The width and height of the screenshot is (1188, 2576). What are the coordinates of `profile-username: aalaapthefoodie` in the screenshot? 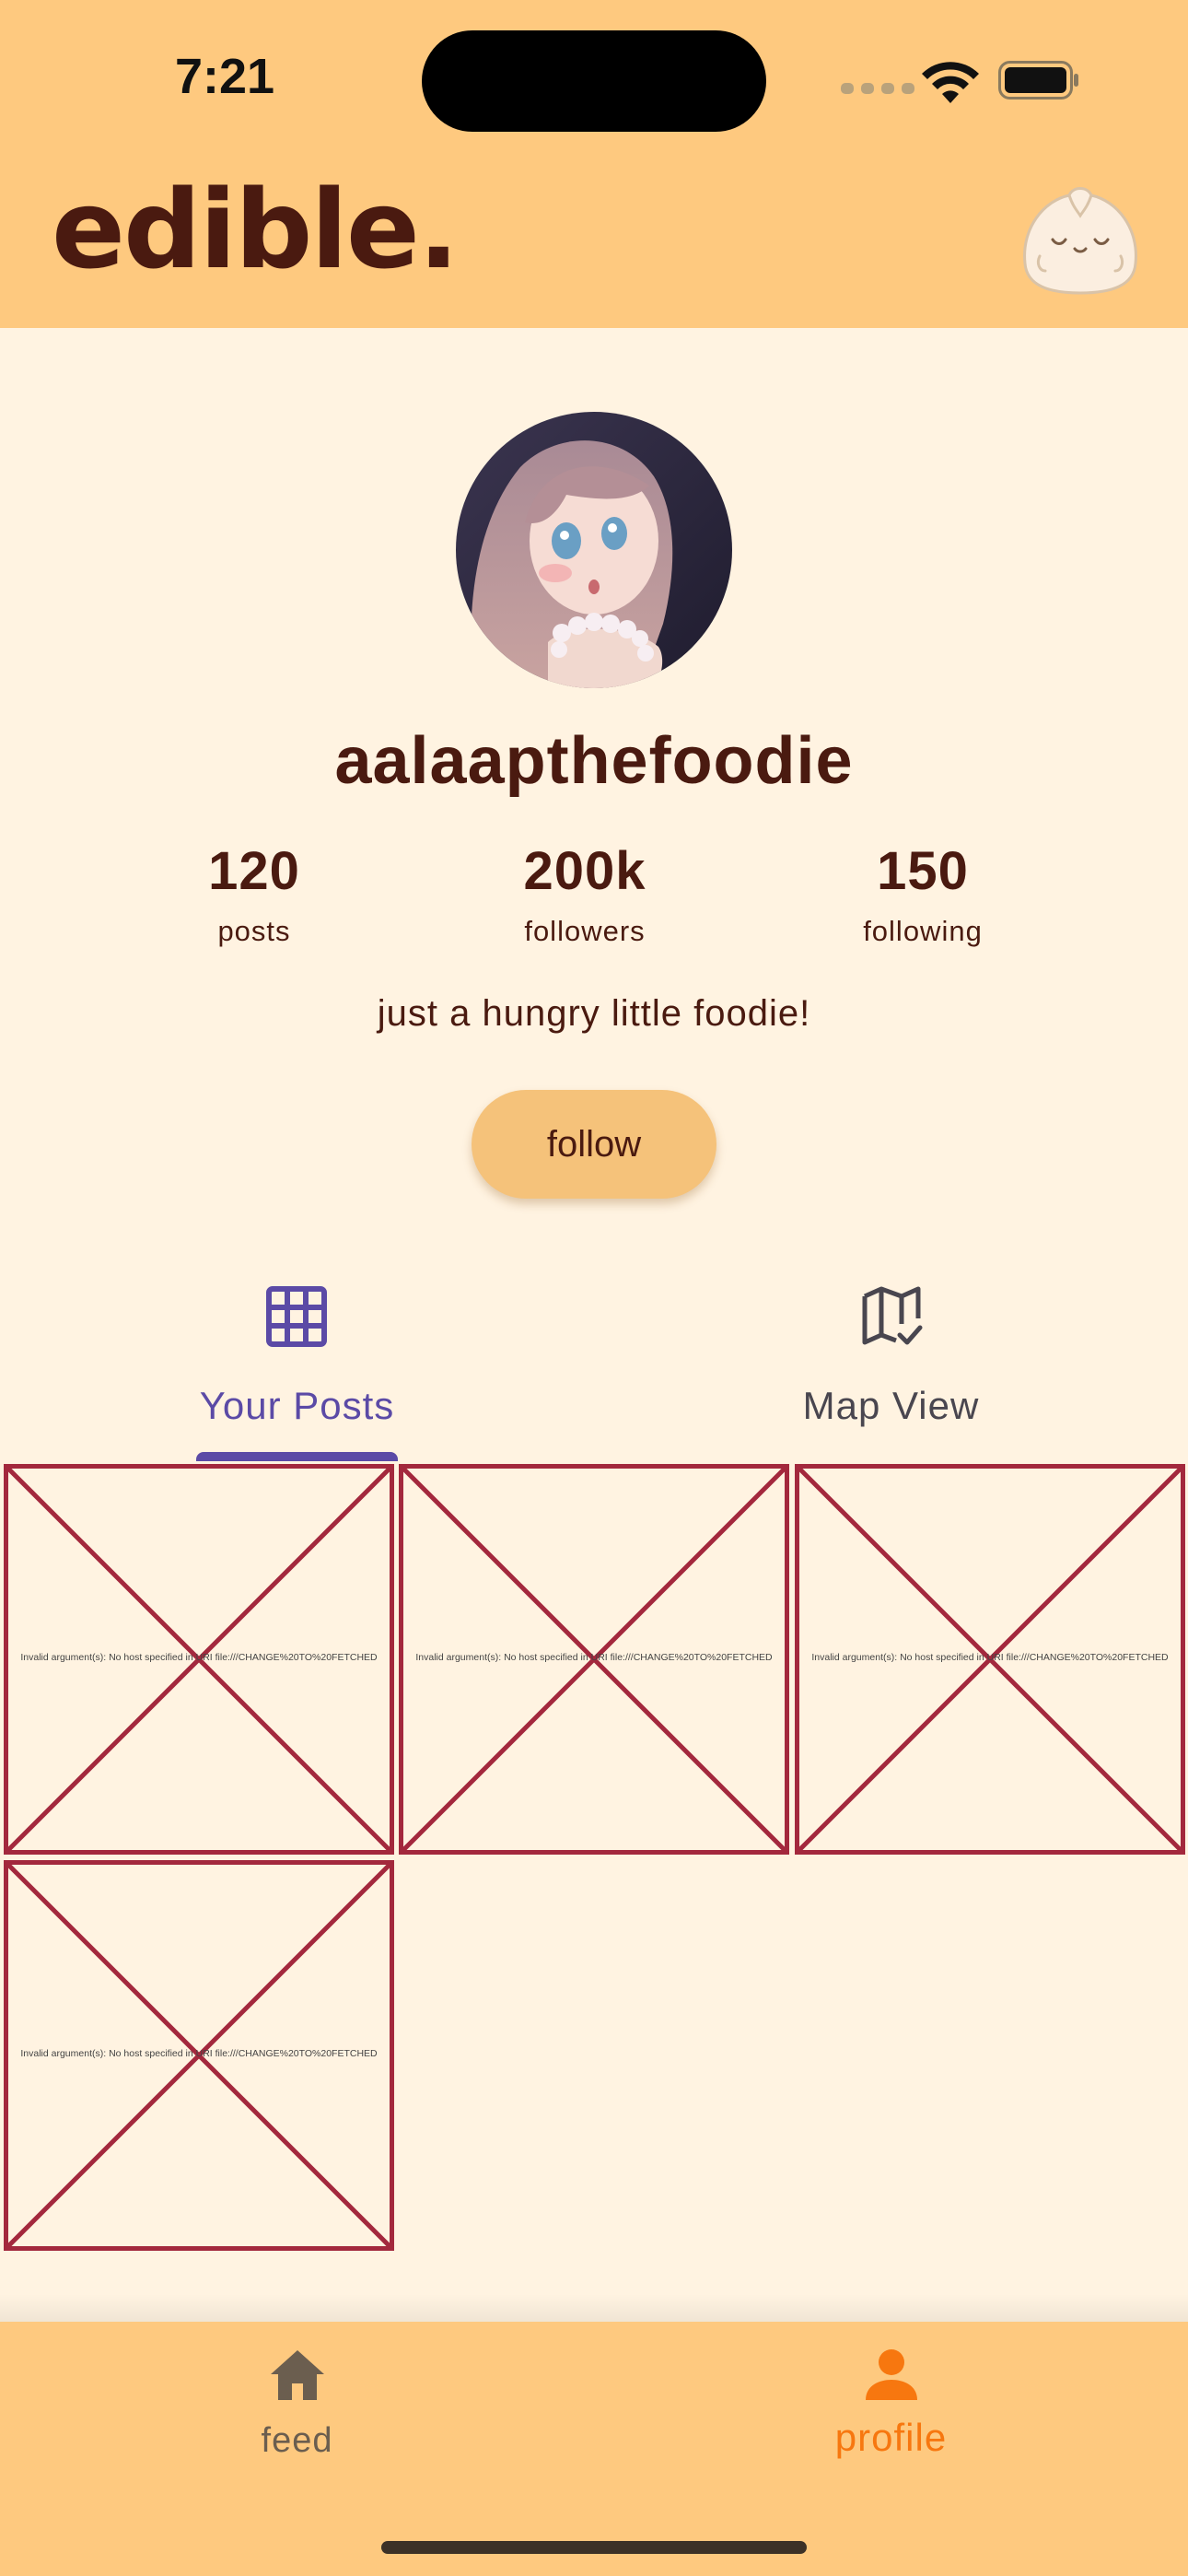 It's located at (594, 761).